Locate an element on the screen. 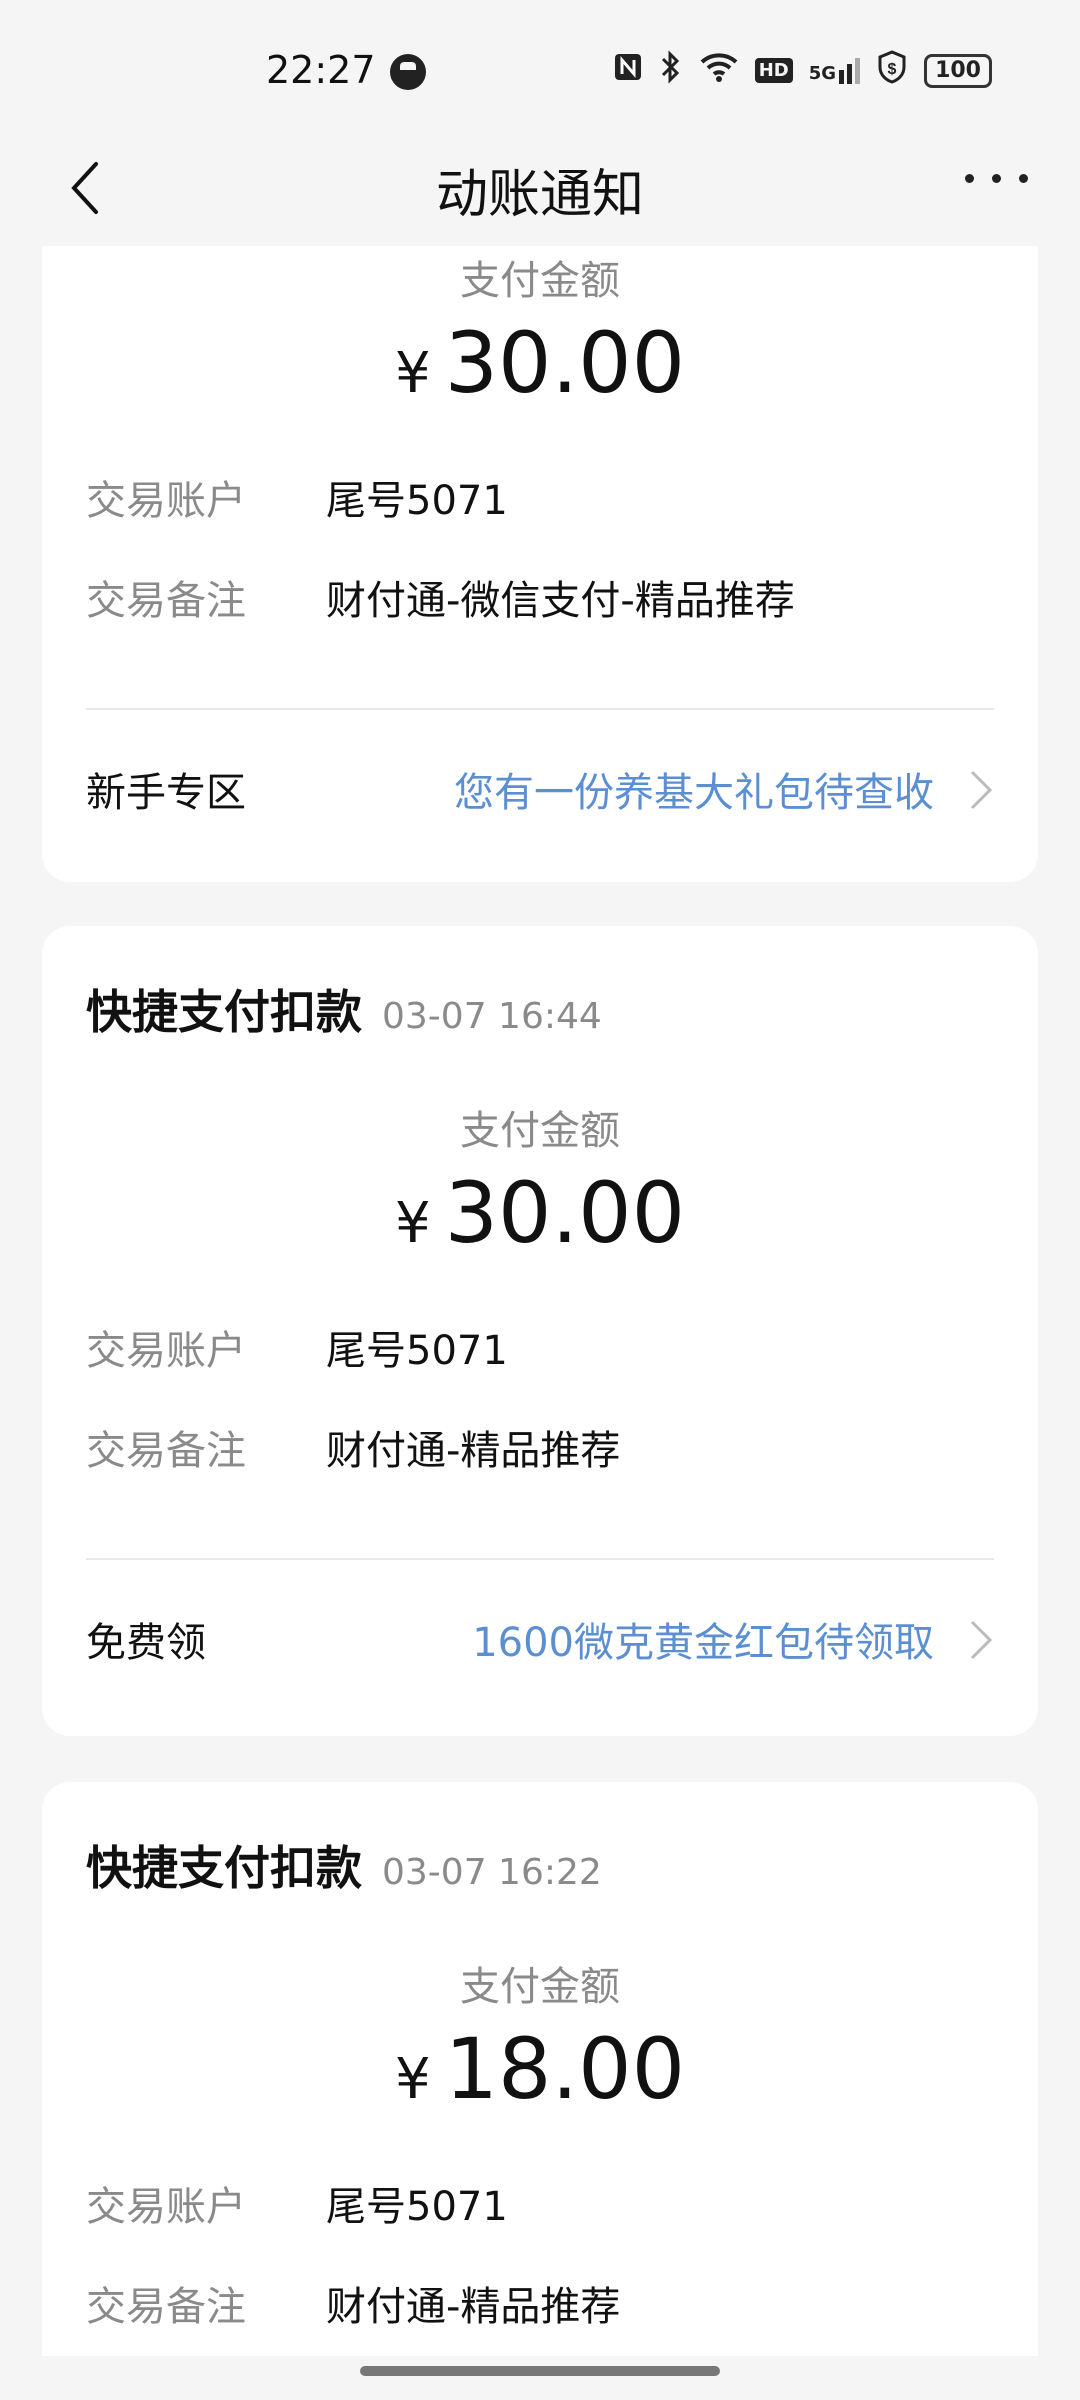  amount-value: ¥18.00 is located at coordinates (540, 2069).